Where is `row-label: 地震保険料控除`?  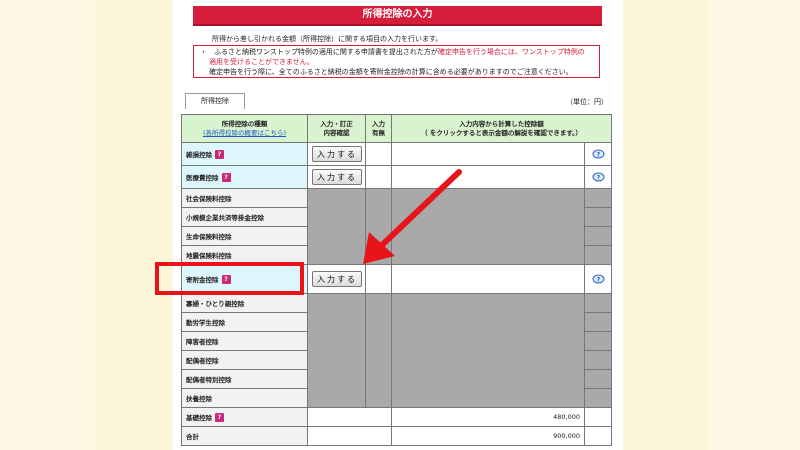
row-label: 地震保険料控除 is located at coordinates (244, 255).